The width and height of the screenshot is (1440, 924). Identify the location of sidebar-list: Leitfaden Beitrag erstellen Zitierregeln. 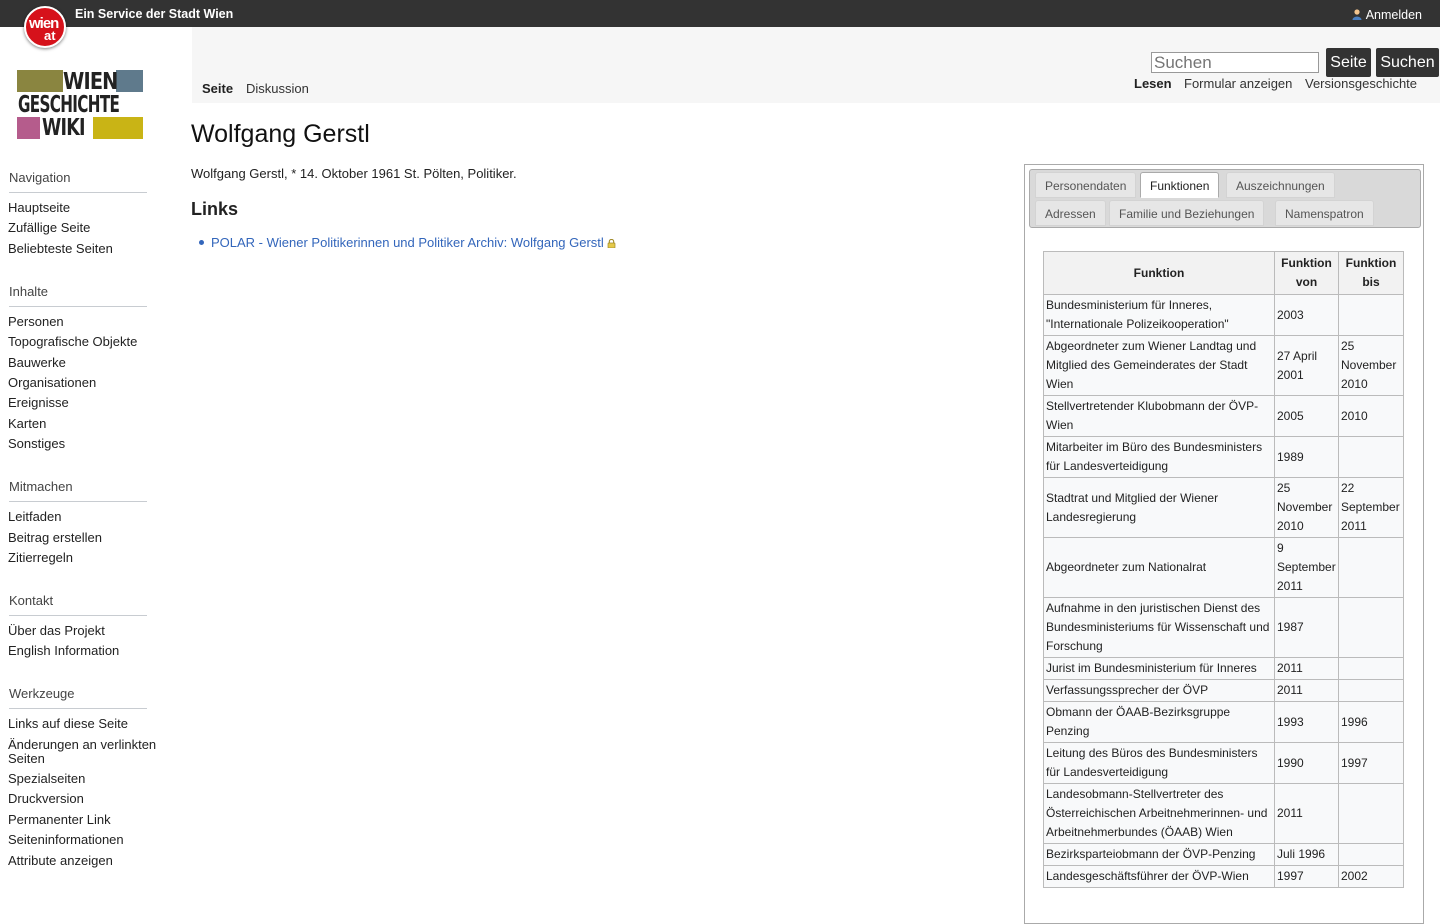
(87, 537).